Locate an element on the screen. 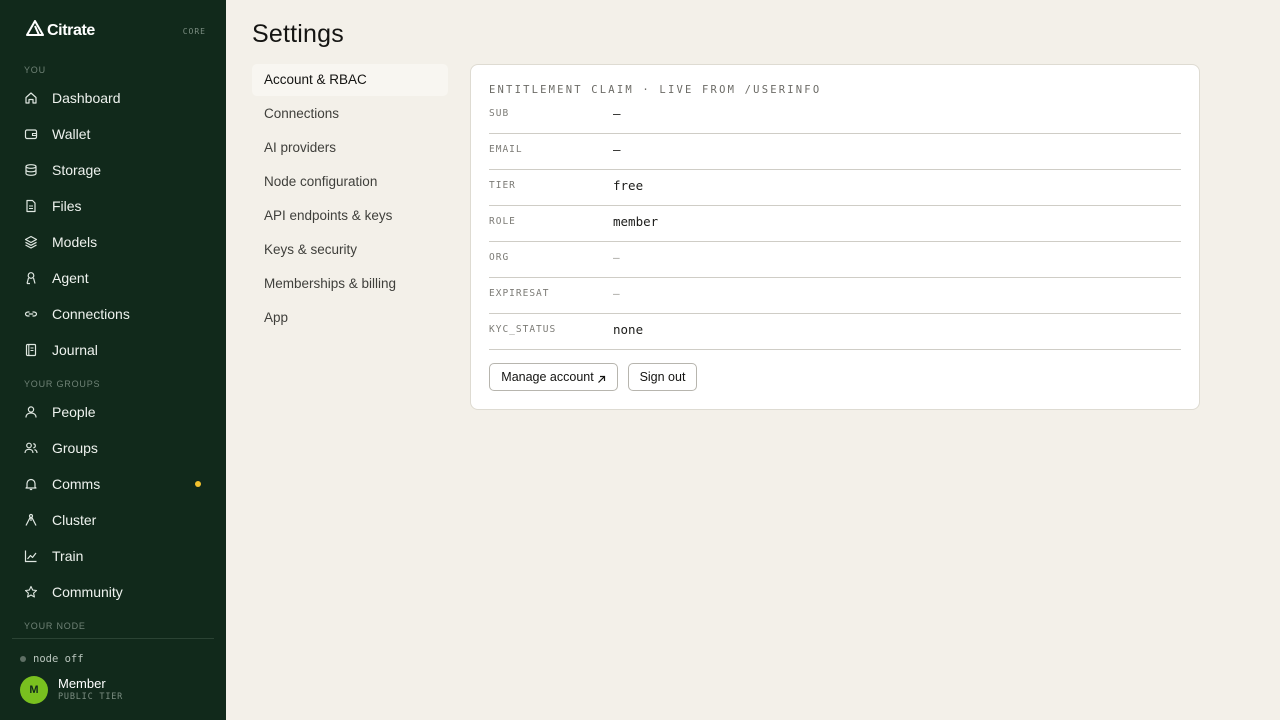  claim-row-kyc-status: KYC_STATUS none is located at coordinates (835, 332).